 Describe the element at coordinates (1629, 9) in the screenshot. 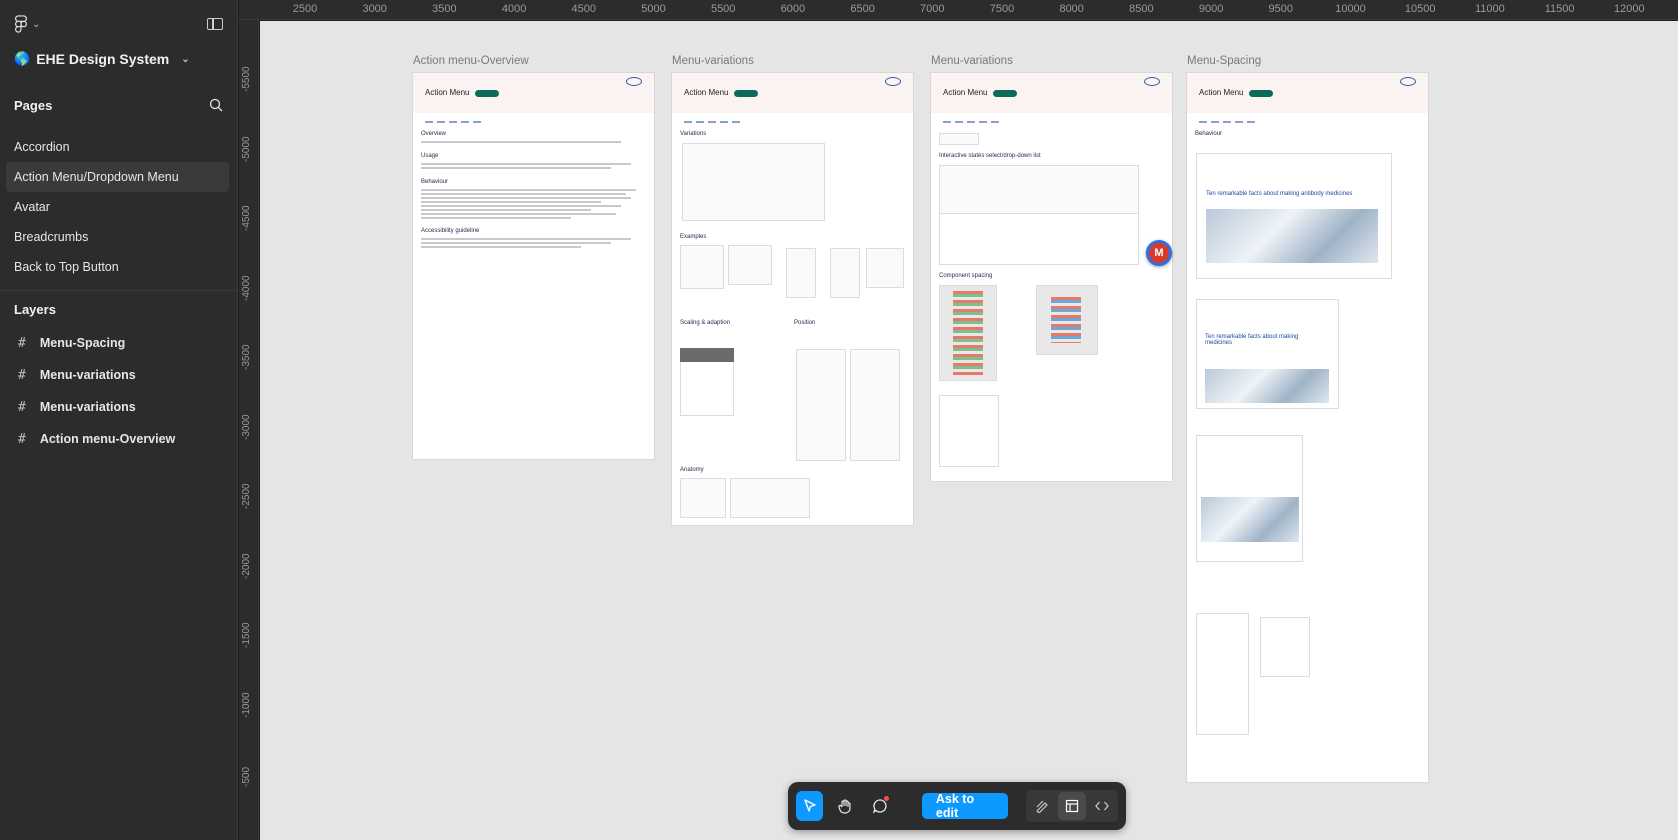

I see `ruler-tick-label: 12000` at that location.